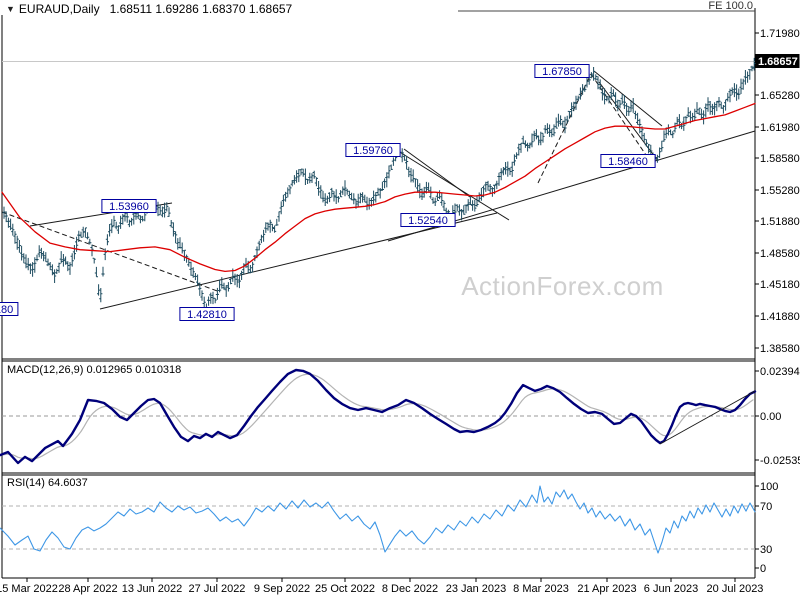  Describe the element at coordinates (780, 34) in the screenshot. I see `price-axis-label: 1.71980` at that location.